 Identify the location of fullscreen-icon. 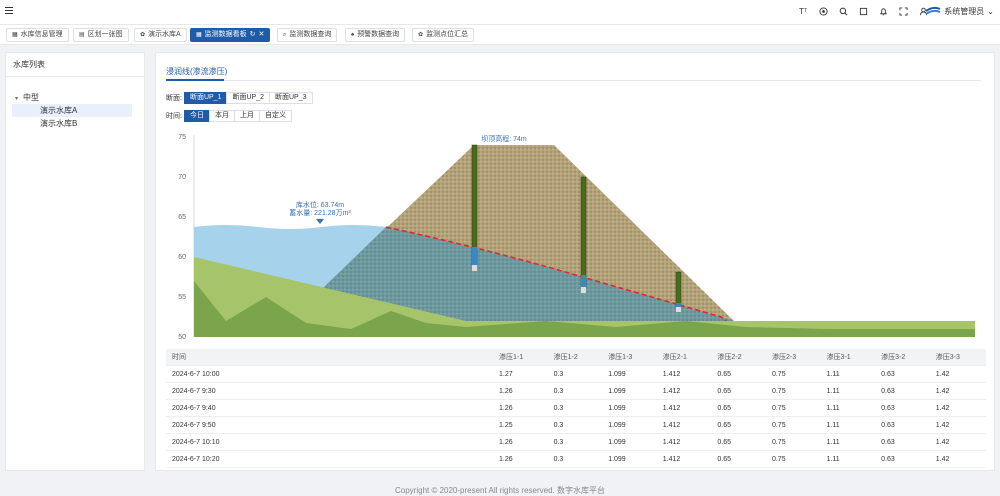
(863, 11).